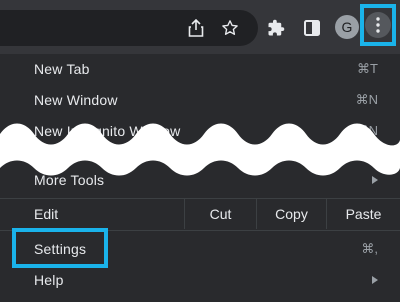 This screenshot has height=302, width=400. I want to click on share-icon, so click(196, 28).